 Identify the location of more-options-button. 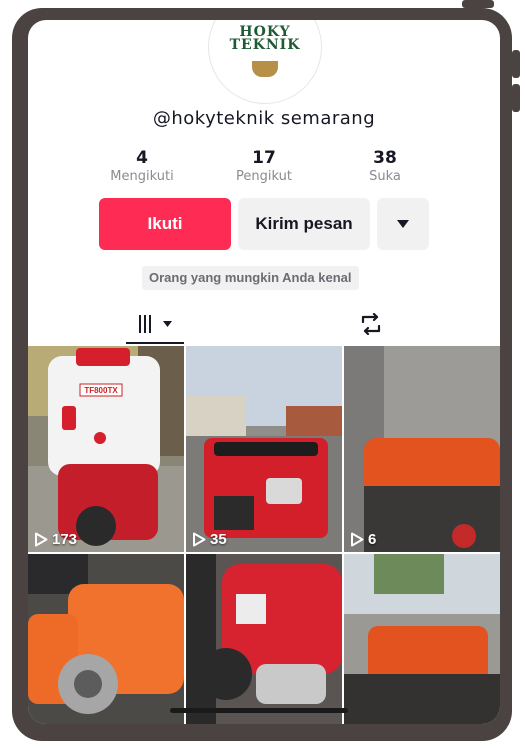
(403, 224).